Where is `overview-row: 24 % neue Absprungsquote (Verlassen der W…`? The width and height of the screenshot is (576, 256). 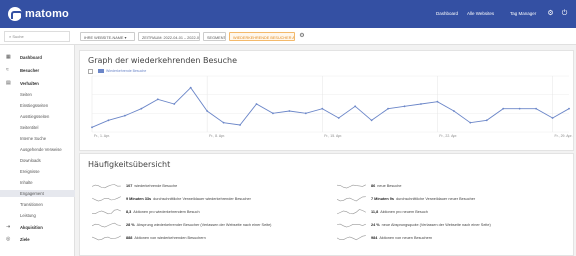 overview-row: 24 % neue Absprungsquote (Verlassen der W… is located at coordinates (414, 224).